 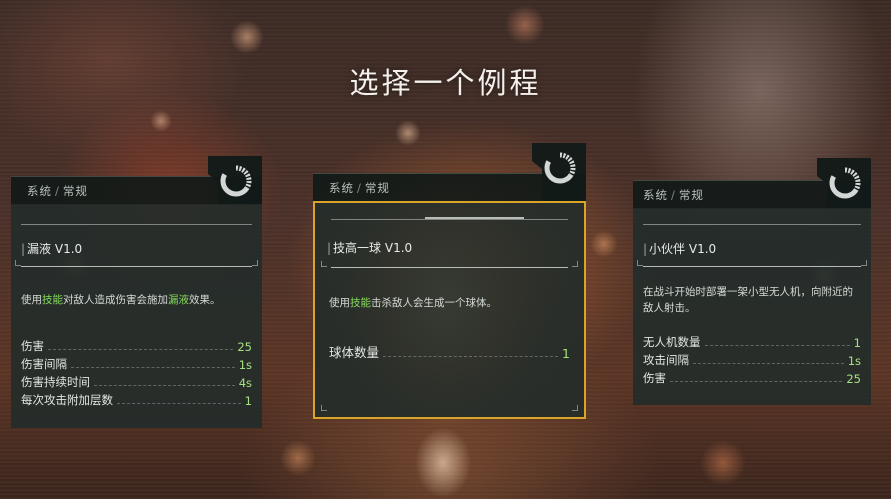 What do you see at coordinates (445, 83) in the screenshot?
I see `page-title: 选择一个例程` at bounding box center [445, 83].